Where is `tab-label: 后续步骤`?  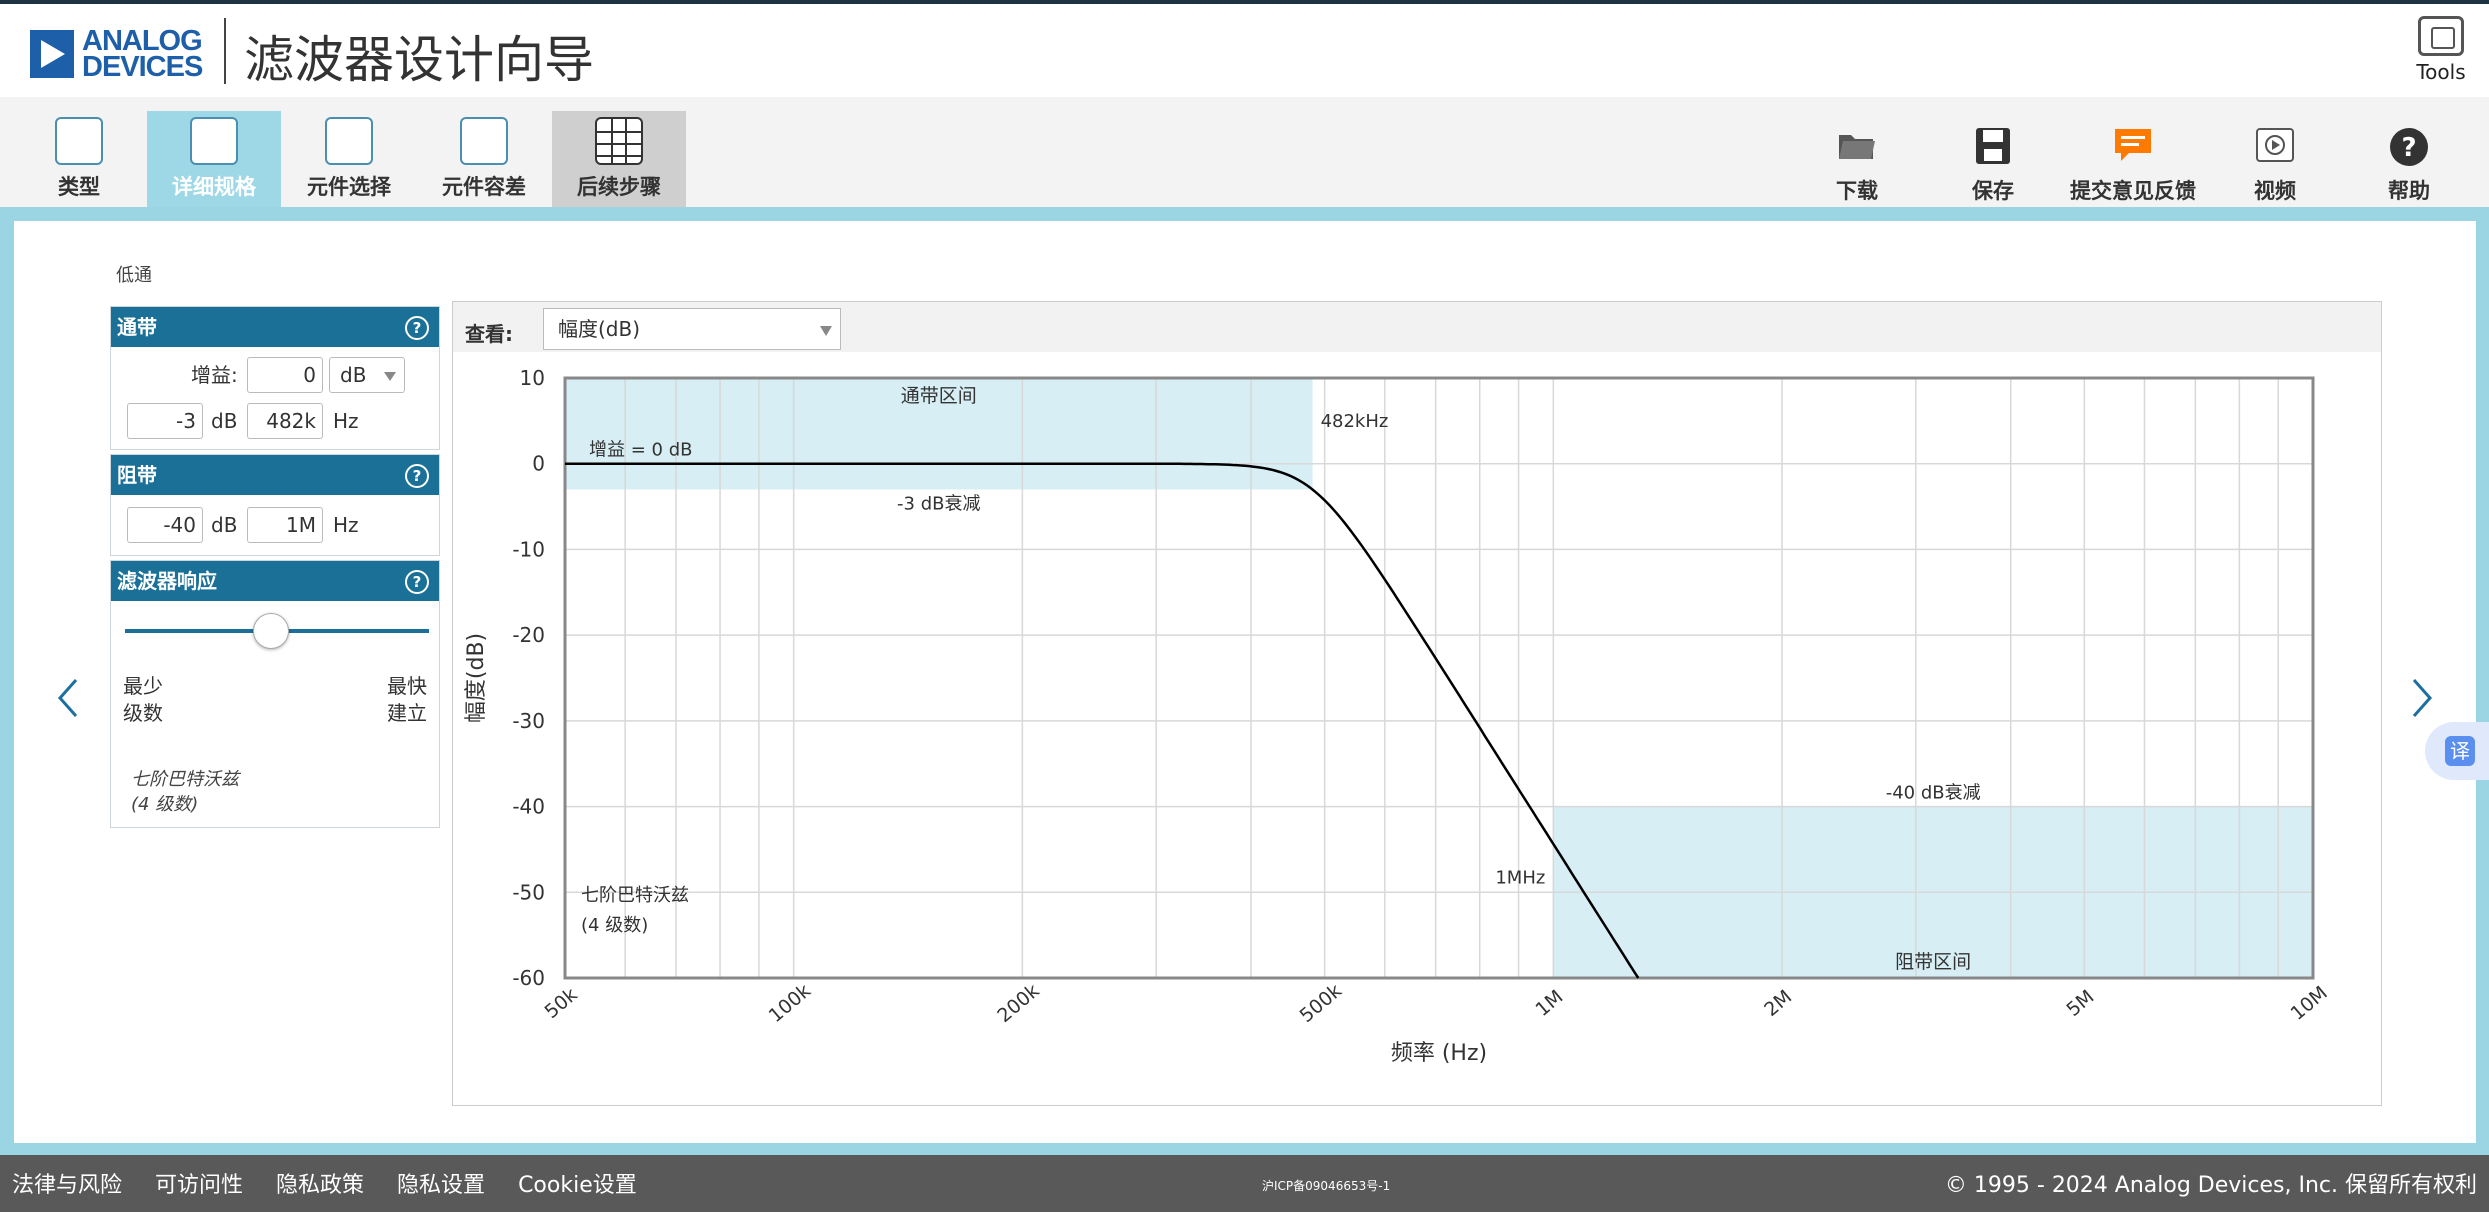
tab-label: 后续步骤 is located at coordinates (619, 187).